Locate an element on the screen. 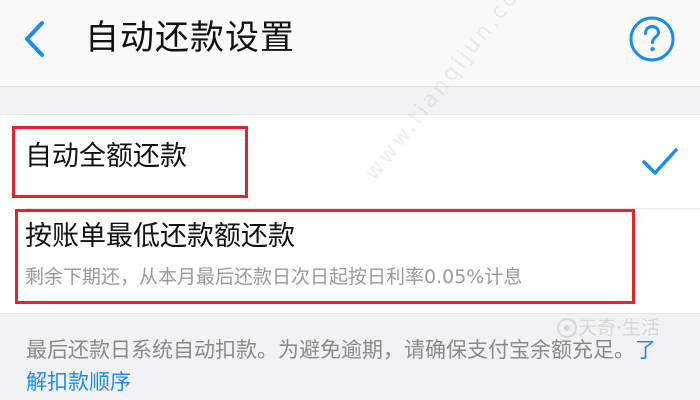 Image resolution: width=700 pixels, height=400 pixels. help-button is located at coordinates (652, 39).